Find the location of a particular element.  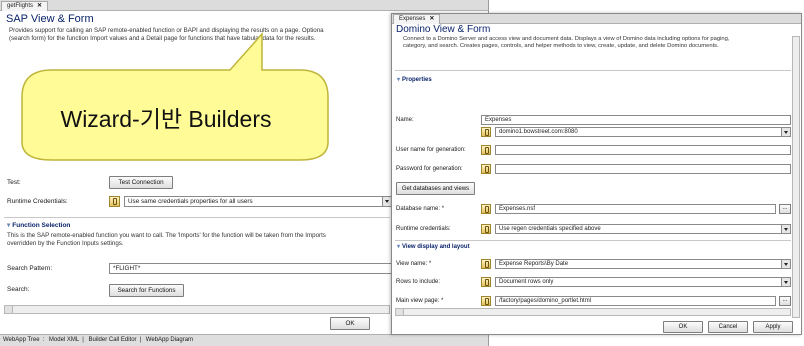

callout-bubble is located at coordinates (175, 96).